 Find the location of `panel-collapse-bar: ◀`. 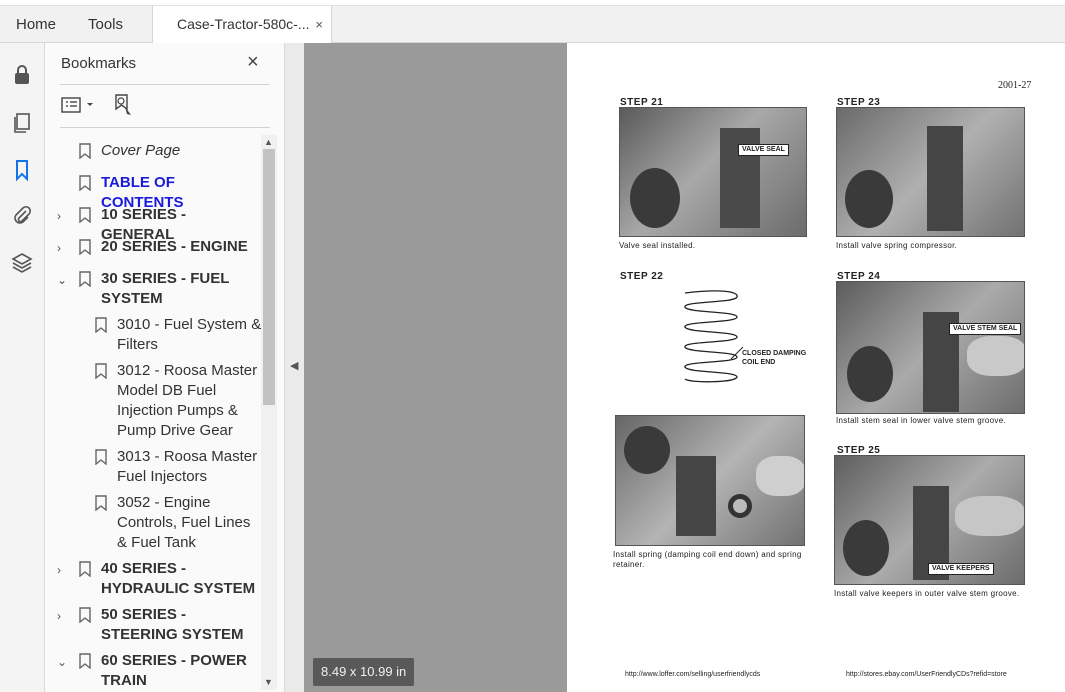

panel-collapse-bar: ◀ is located at coordinates (294, 367).